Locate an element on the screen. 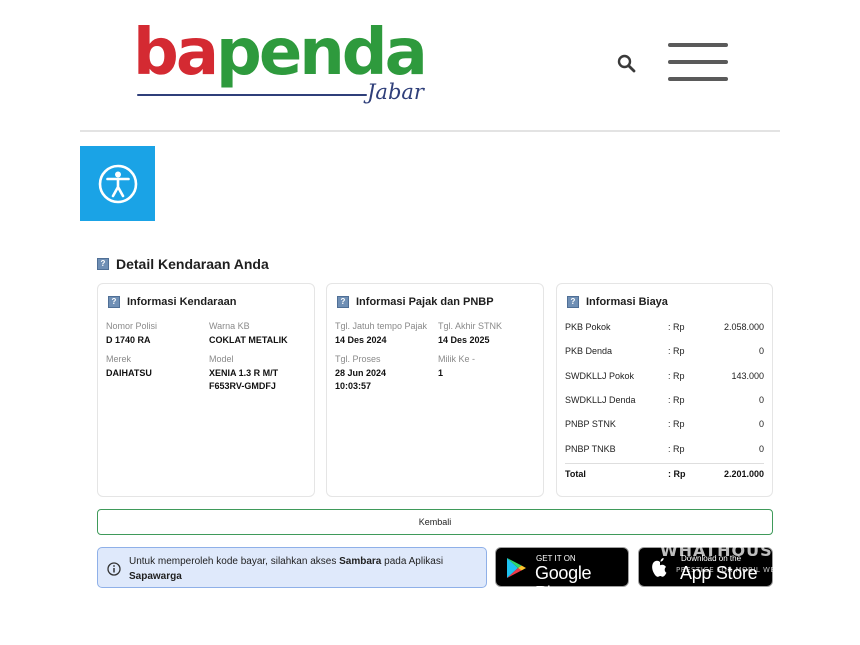 The height and width of the screenshot is (645, 860). model-field: Model XENIA 1.3 R M/T F653RV-GMDFJ is located at coordinates (244, 372).